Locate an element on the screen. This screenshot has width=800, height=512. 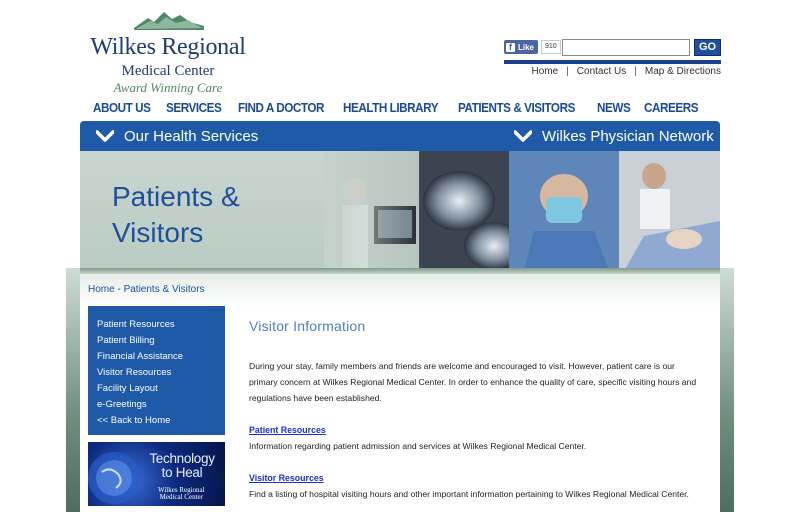
search-go-button: GO is located at coordinates (707, 47).